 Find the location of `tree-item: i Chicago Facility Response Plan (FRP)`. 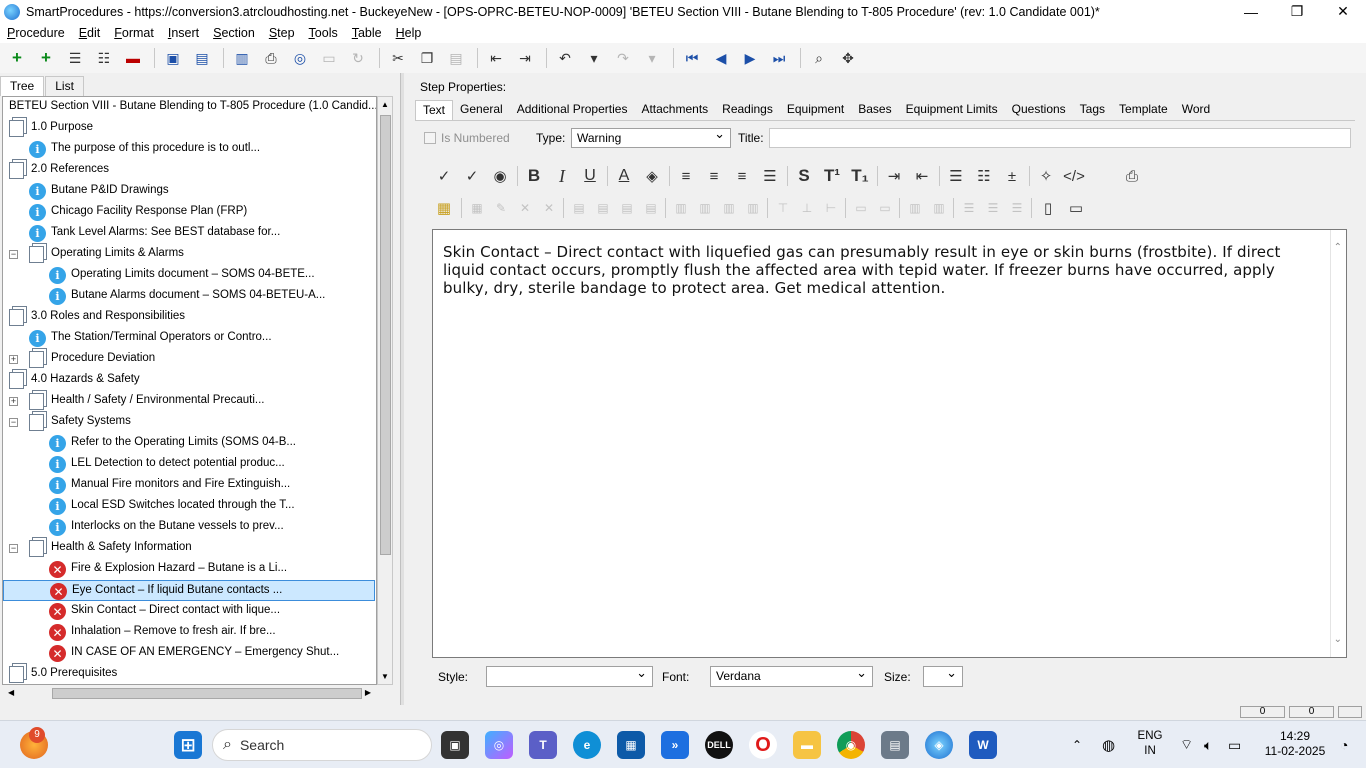

tree-item: i Chicago Facility Response Plan (FRP) is located at coordinates (189, 212).